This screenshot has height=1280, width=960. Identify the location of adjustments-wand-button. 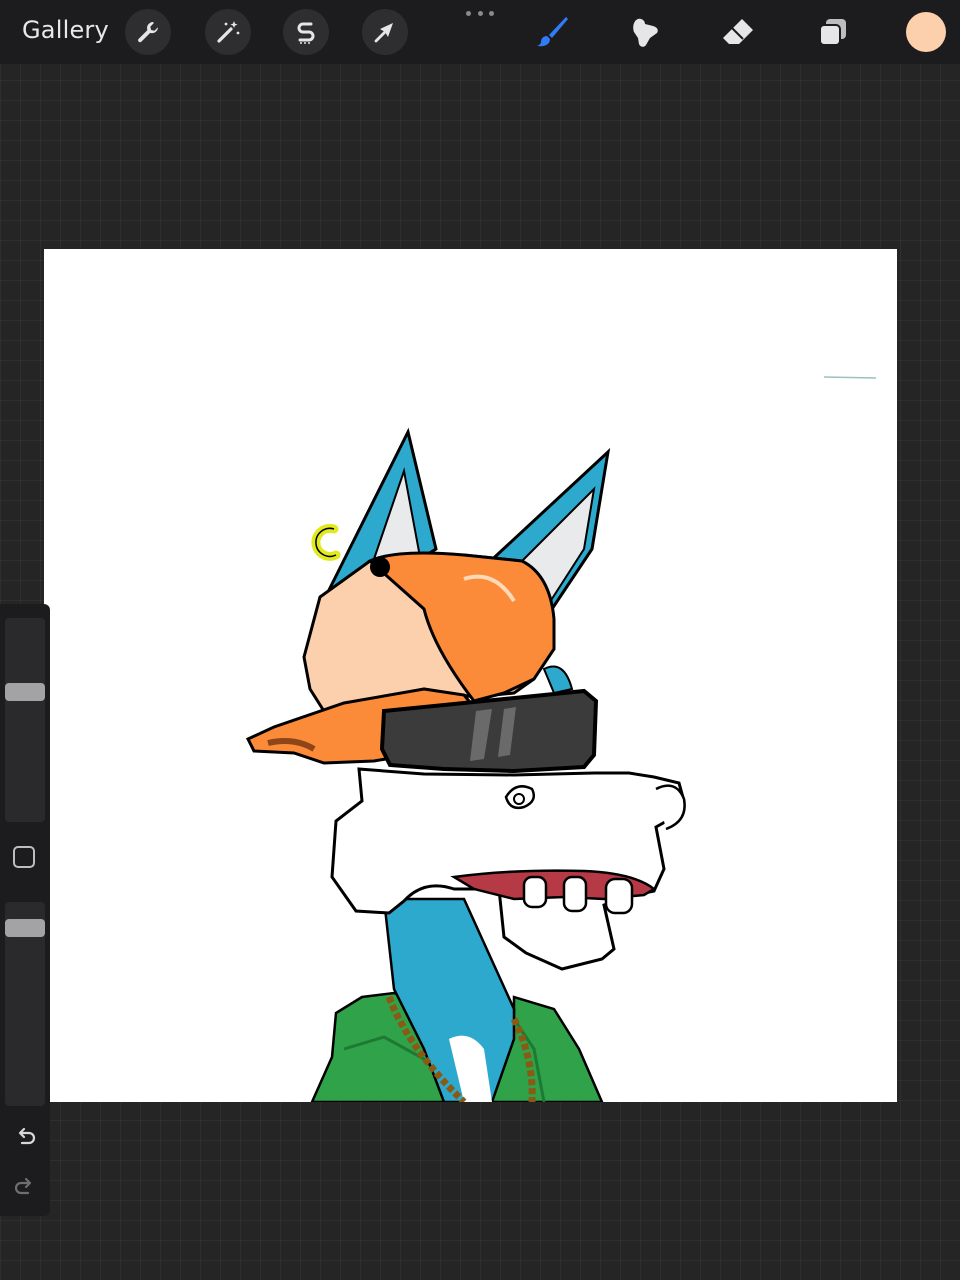
(228, 32).